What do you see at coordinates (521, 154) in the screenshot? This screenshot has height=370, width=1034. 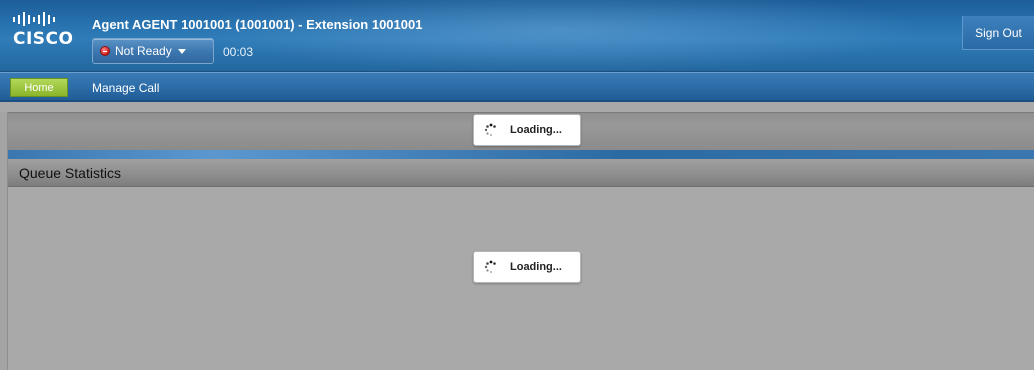 I see `panel-divider` at bounding box center [521, 154].